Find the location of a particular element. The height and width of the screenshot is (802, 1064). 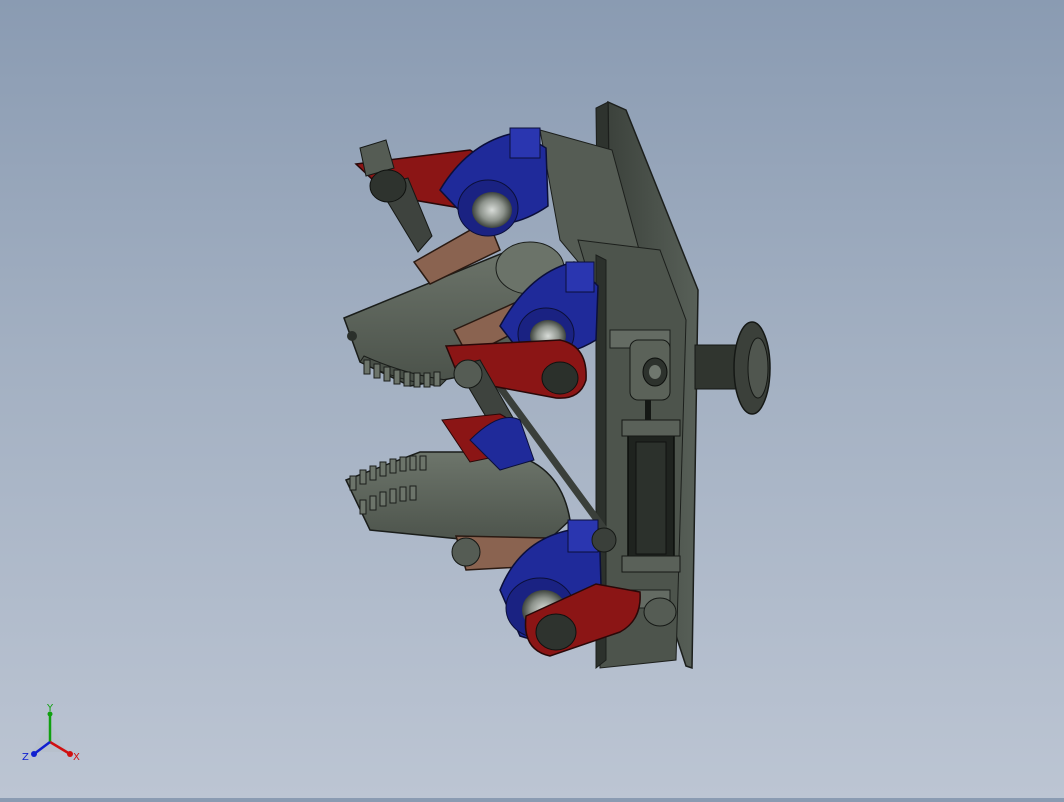

x-axis-label: X is located at coordinates (76, 757).